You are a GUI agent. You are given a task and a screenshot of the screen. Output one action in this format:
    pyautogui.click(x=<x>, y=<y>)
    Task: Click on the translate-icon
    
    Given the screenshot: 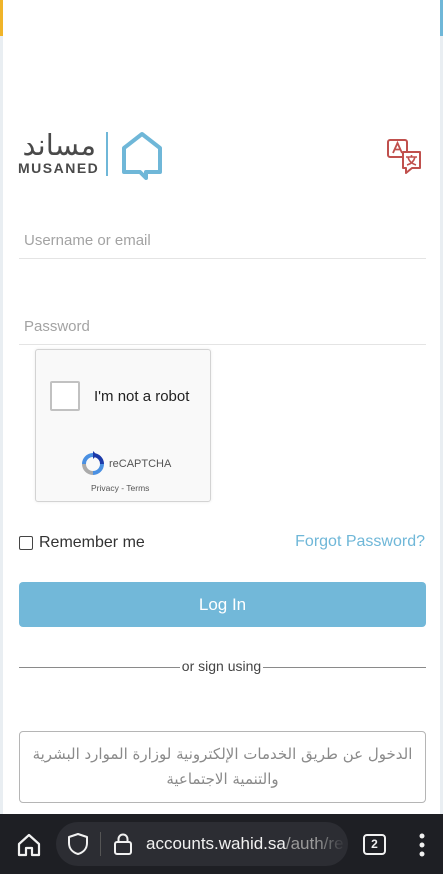 What is the action you would take?
    pyautogui.click(x=405, y=157)
    